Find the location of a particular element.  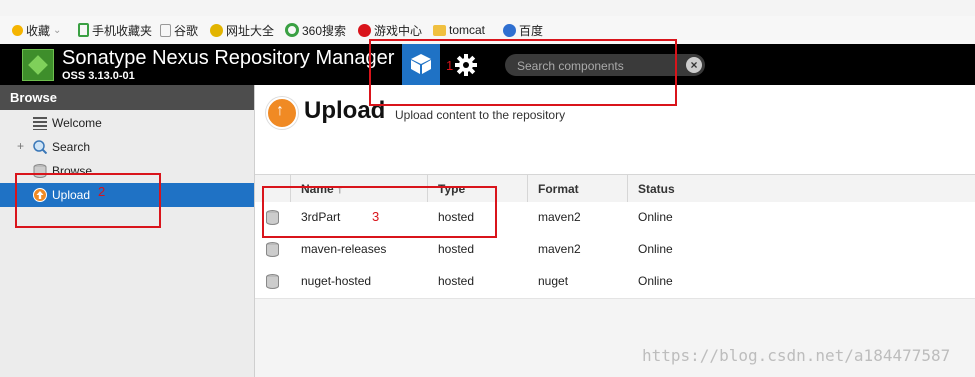

folder-icon is located at coordinates (439, 30).